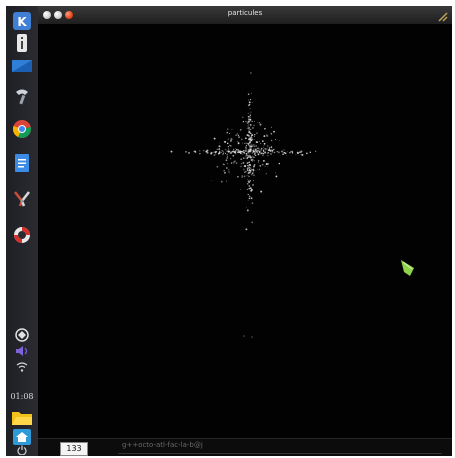 Image resolution: width=455 pixels, height=458 pixels. I want to click on power-icon, so click(22, 450).